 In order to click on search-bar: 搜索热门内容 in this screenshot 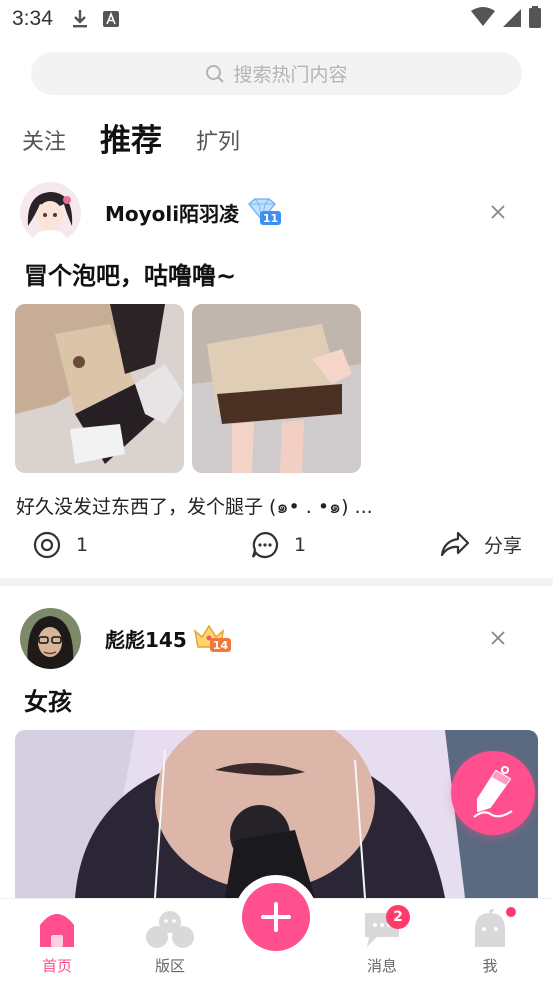, I will do `click(276, 73)`.